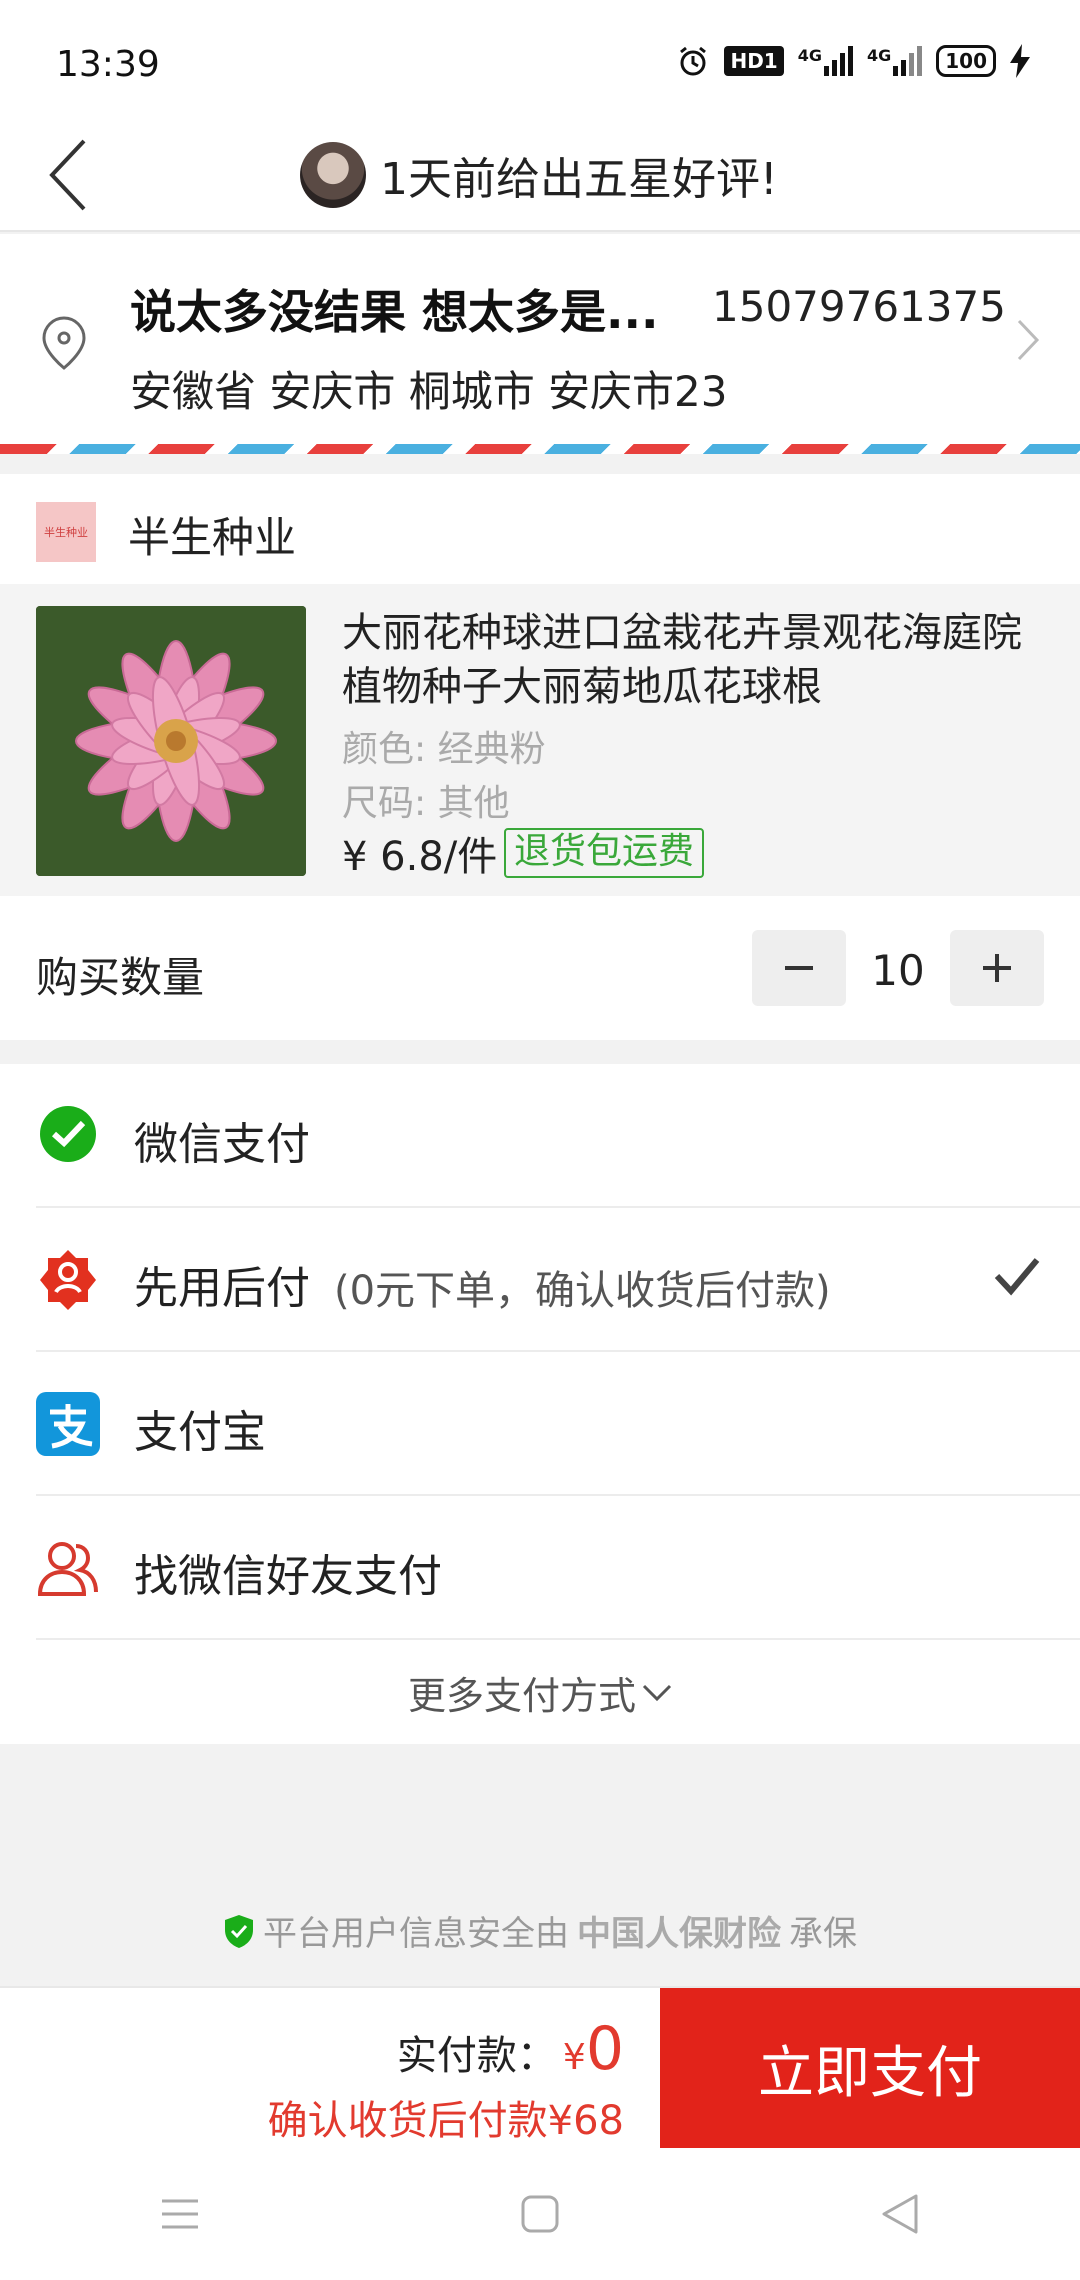  I want to click on recipient-phone: 15079761375, so click(859, 306).